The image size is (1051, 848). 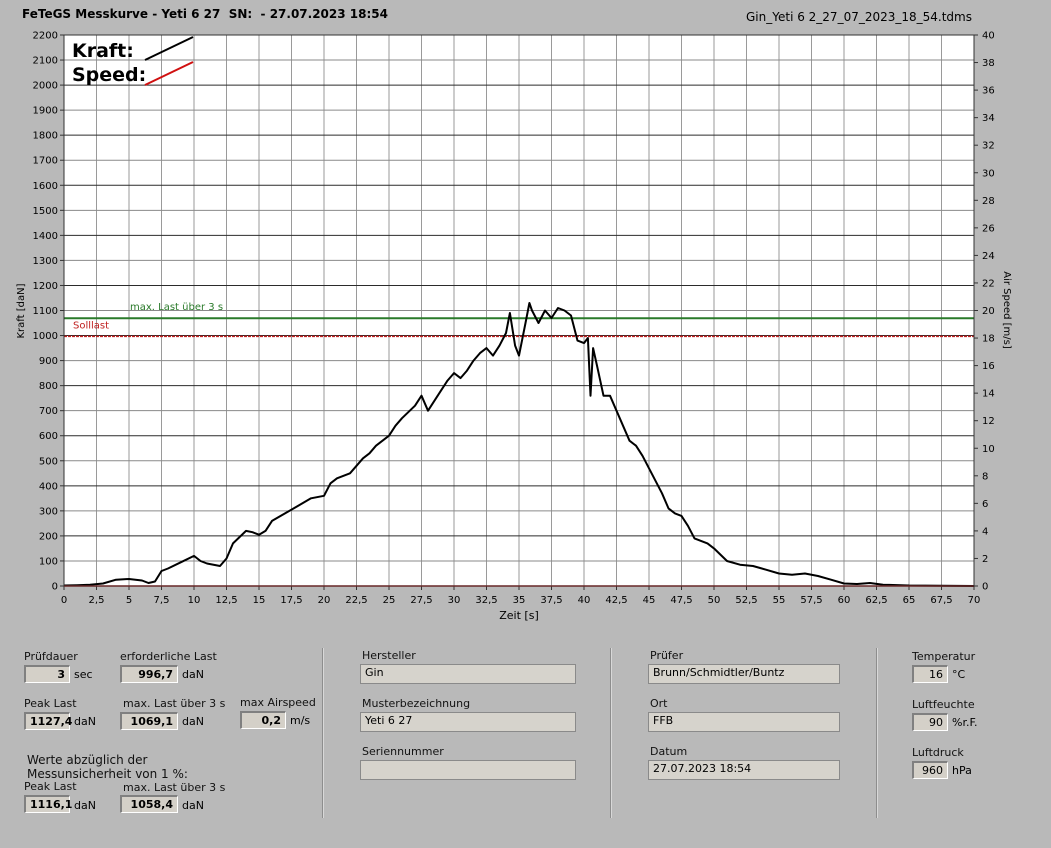 What do you see at coordinates (988, 339) in the screenshot?
I see `y2-tick-label: 18` at bounding box center [988, 339].